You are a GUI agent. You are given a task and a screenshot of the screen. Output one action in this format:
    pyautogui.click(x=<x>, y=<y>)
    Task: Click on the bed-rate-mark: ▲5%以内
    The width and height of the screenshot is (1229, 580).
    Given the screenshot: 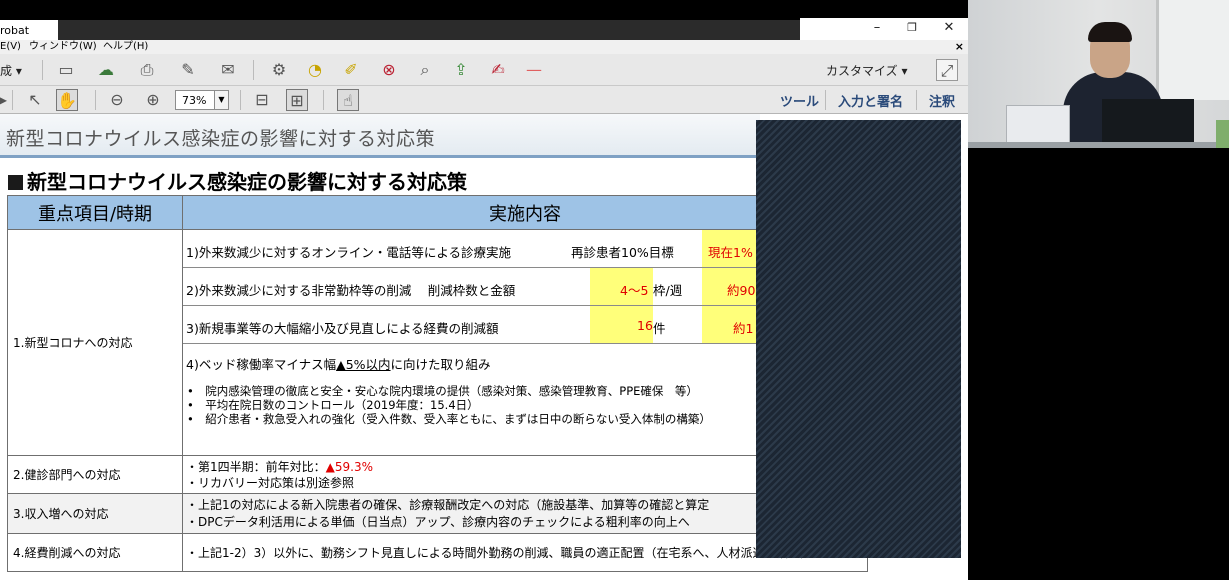 What is the action you would take?
    pyautogui.click(x=363, y=364)
    